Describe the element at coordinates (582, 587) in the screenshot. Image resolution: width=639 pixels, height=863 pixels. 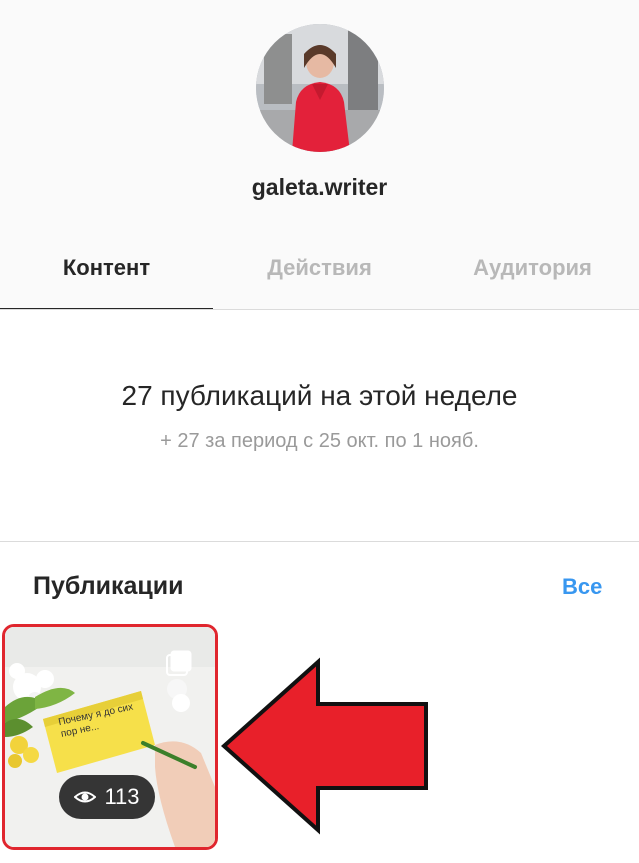
I see `see-all-link: Все` at that location.